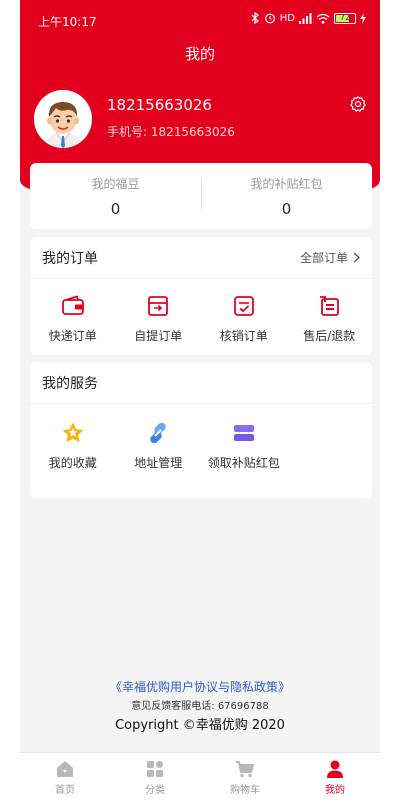 The width and height of the screenshot is (400, 800). Describe the element at coordinates (73, 318) in the screenshot. I see `order-item-express: 快递订单` at that location.